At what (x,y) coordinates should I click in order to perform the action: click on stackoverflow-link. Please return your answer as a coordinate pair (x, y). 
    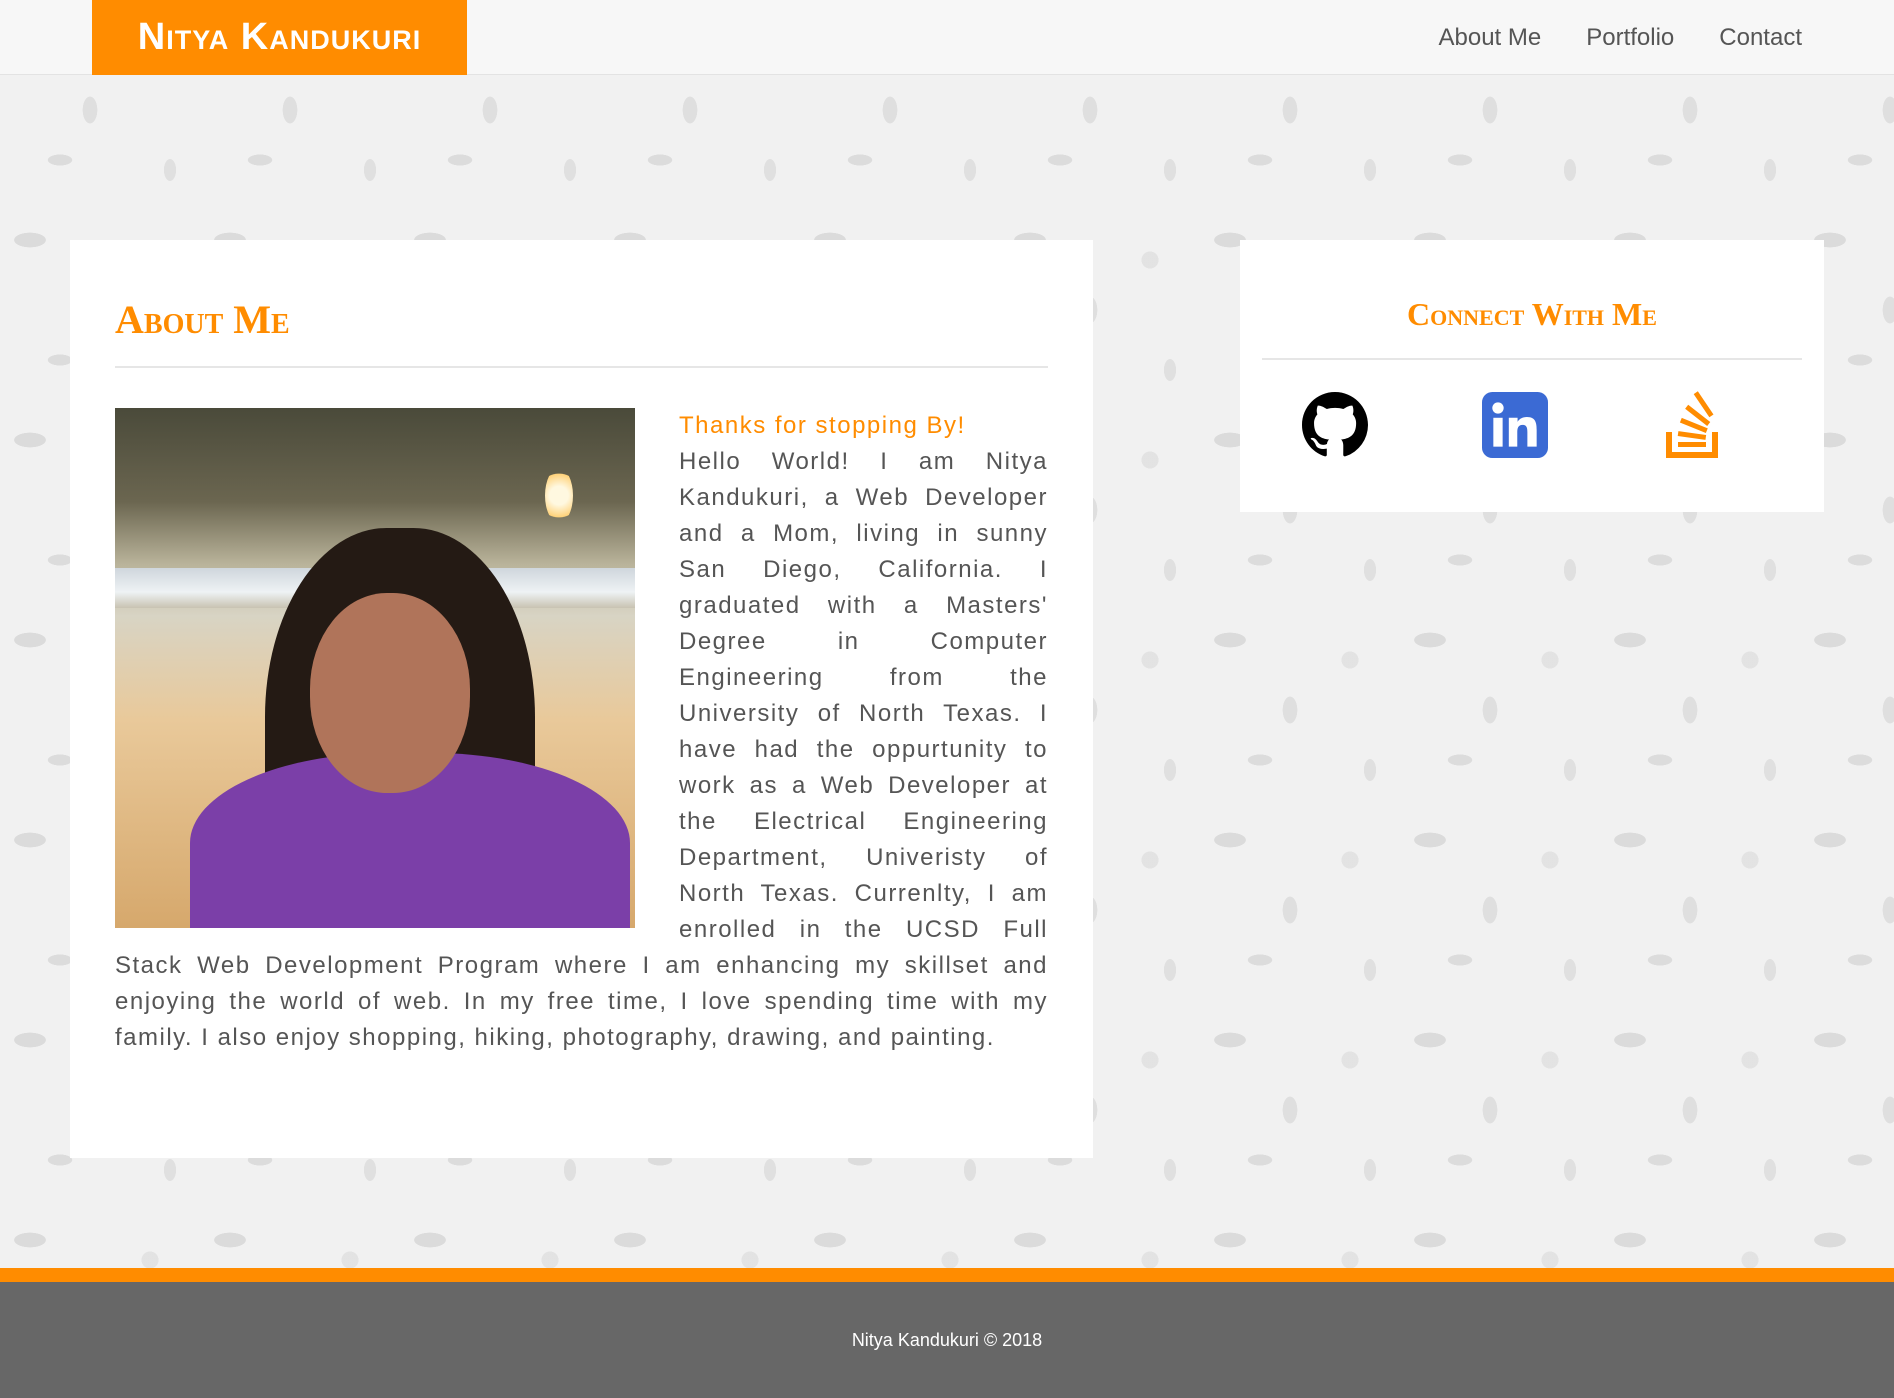
    Looking at the image, I should click on (1694, 424).